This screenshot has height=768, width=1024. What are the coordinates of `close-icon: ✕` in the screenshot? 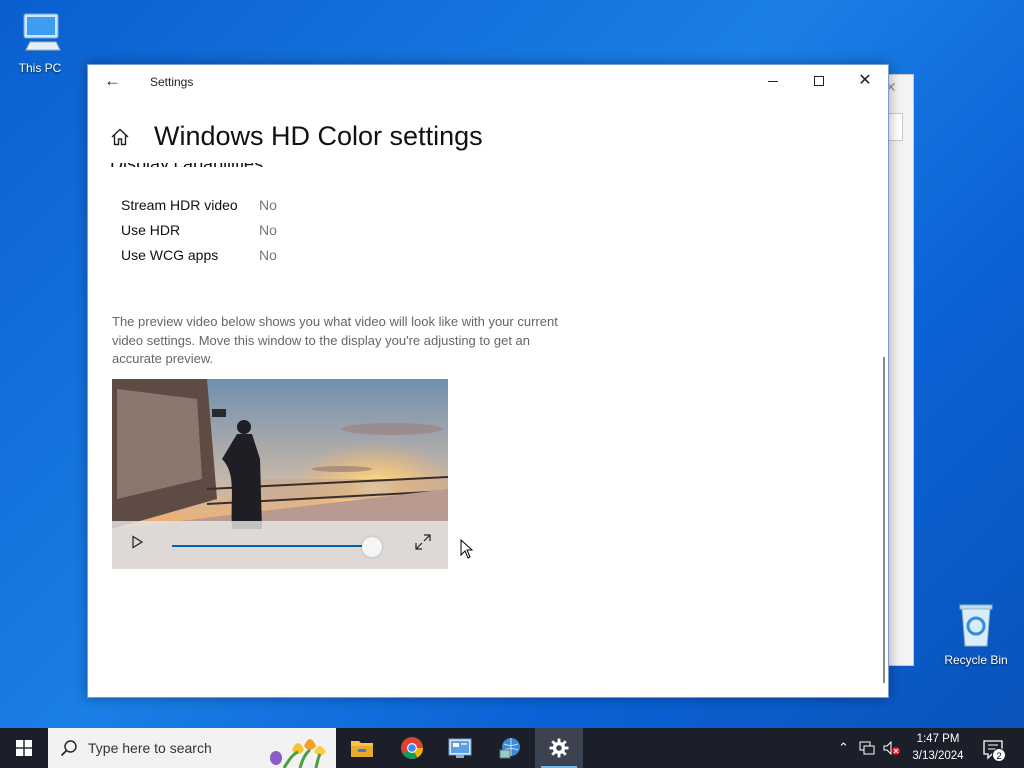 It's located at (865, 80).